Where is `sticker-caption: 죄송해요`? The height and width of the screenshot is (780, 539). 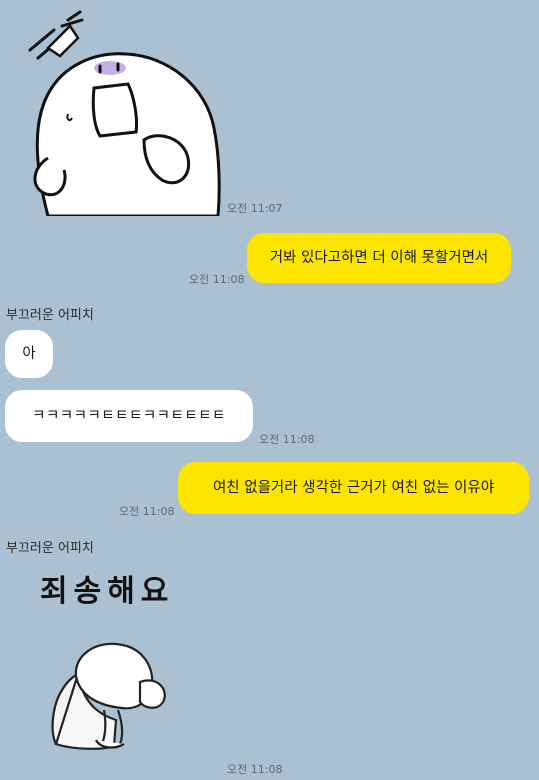
sticker-caption: 죄송해요 is located at coordinates (107, 591).